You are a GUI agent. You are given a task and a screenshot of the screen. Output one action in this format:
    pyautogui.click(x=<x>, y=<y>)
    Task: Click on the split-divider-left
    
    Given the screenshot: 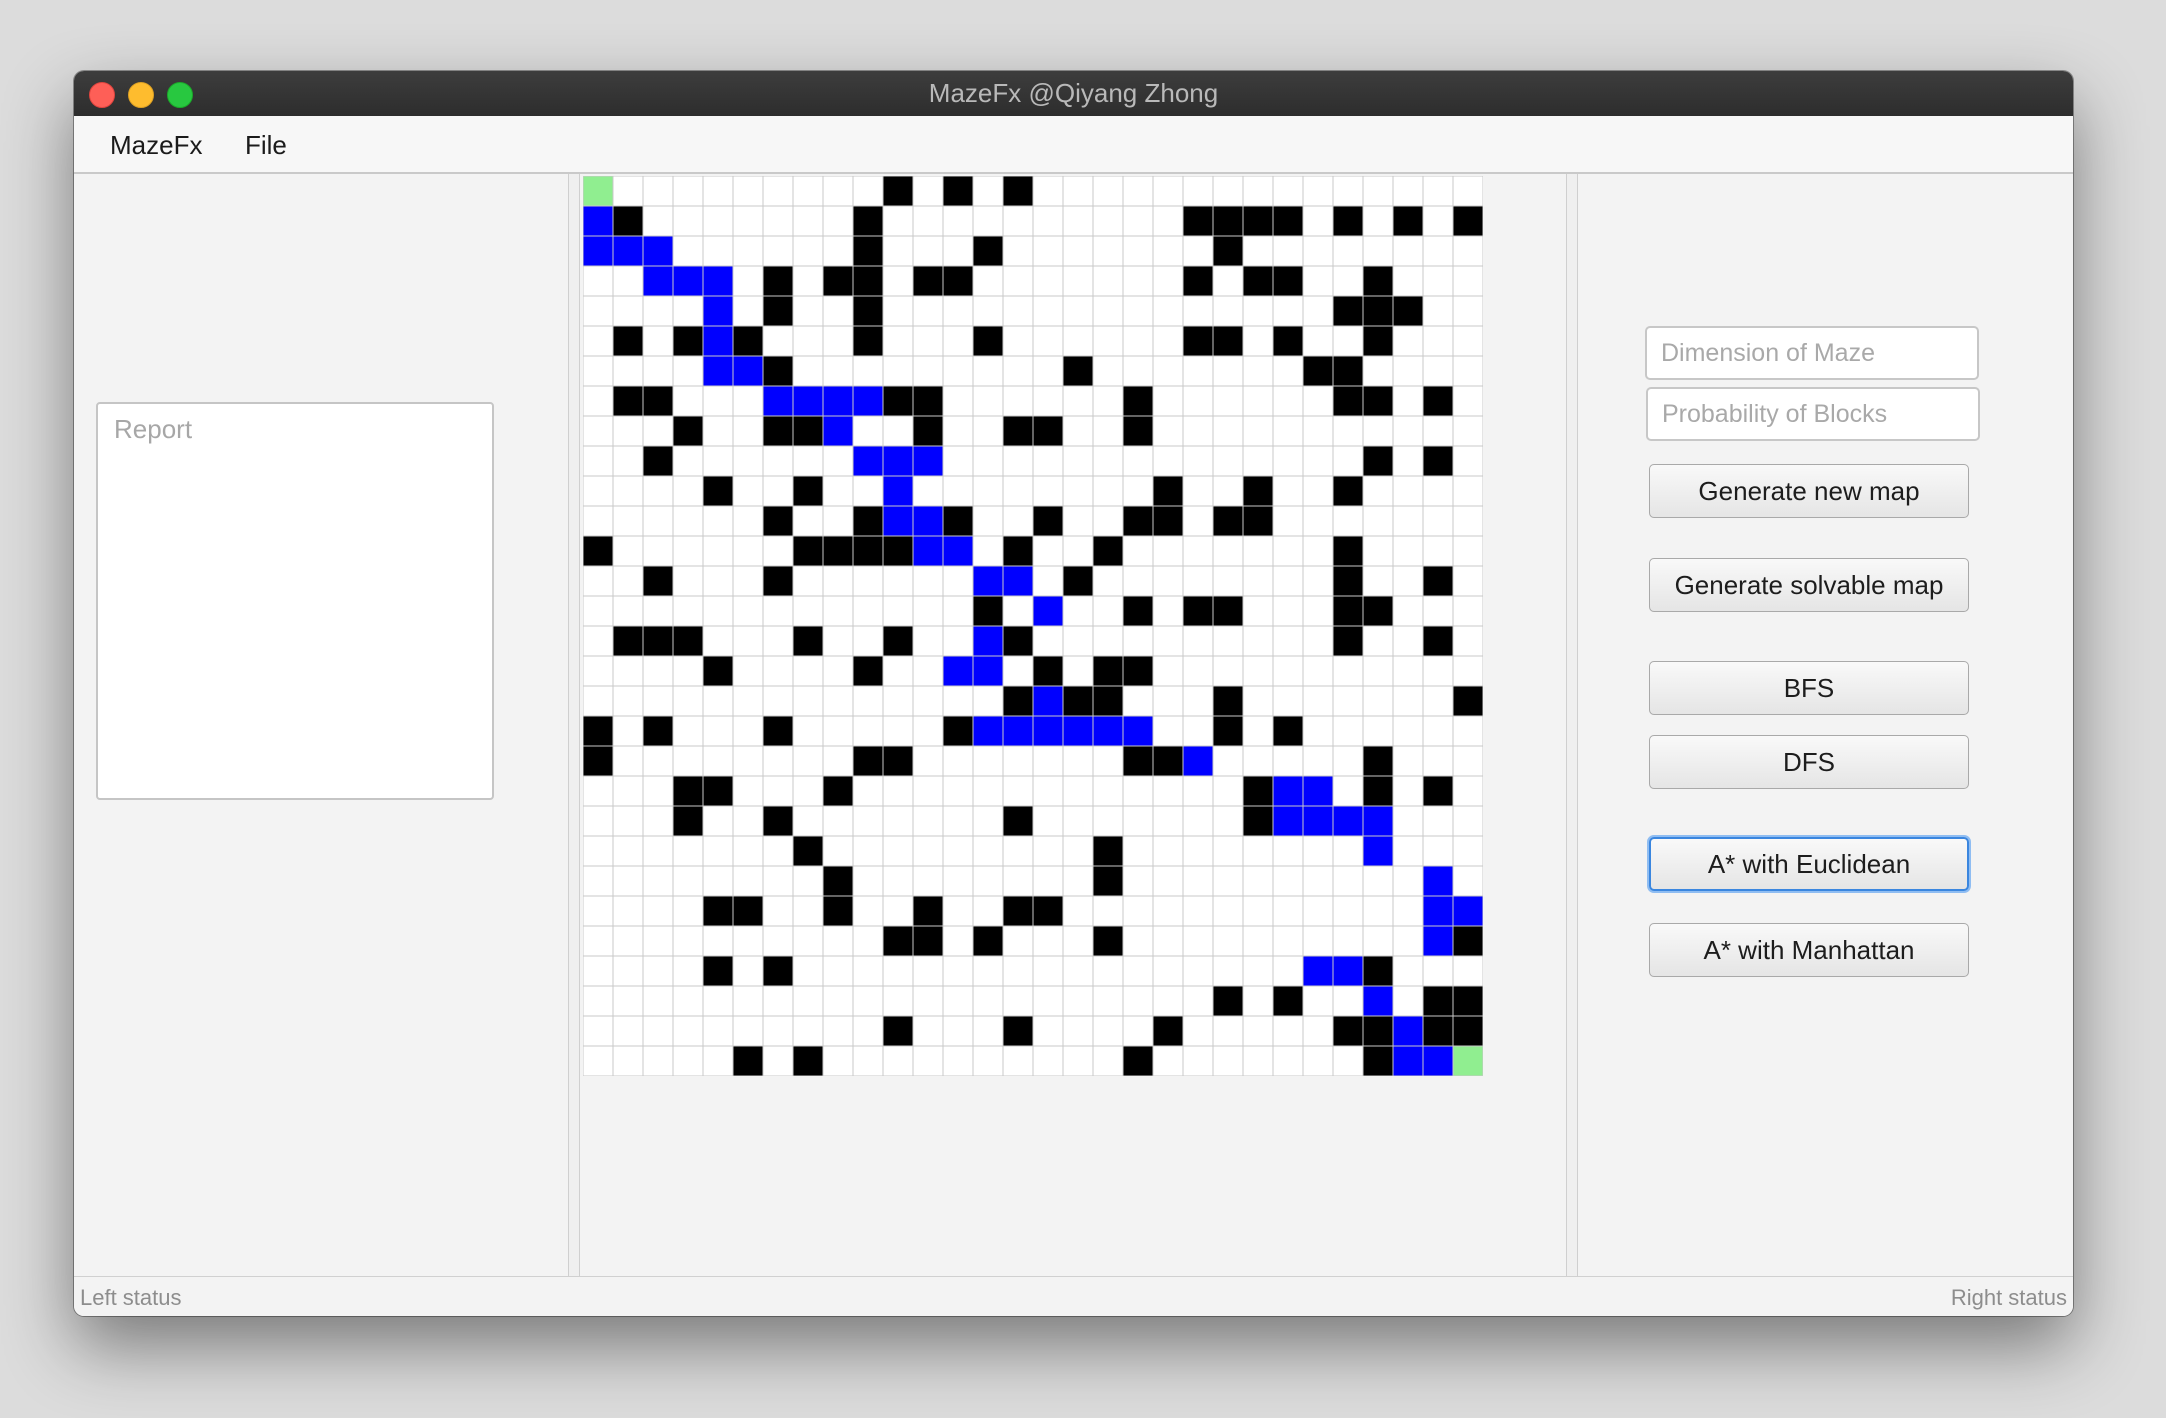 What is the action you would take?
    pyautogui.click(x=574, y=725)
    